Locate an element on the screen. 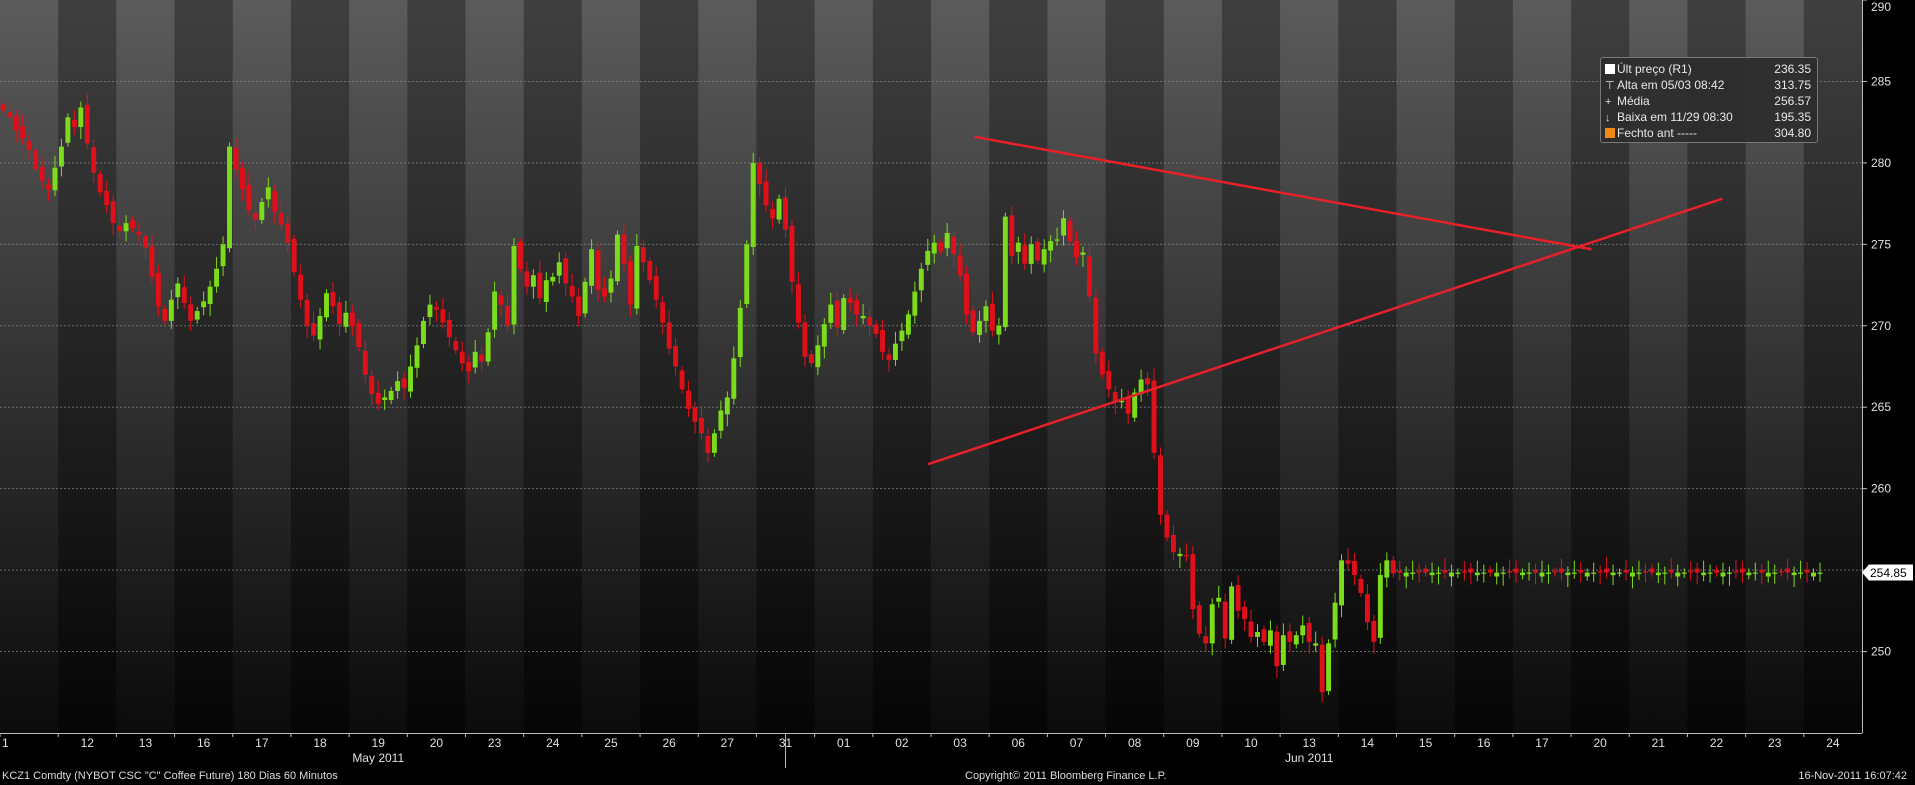 The image size is (1915, 785). date-tick-label: 26 is located at coordinates (669, 743).